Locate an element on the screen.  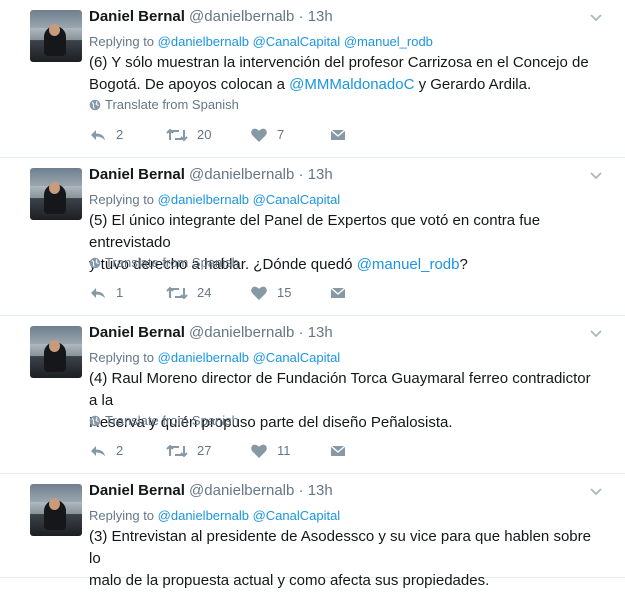
retweet-button: 27 is located at coordinates (188, 451).